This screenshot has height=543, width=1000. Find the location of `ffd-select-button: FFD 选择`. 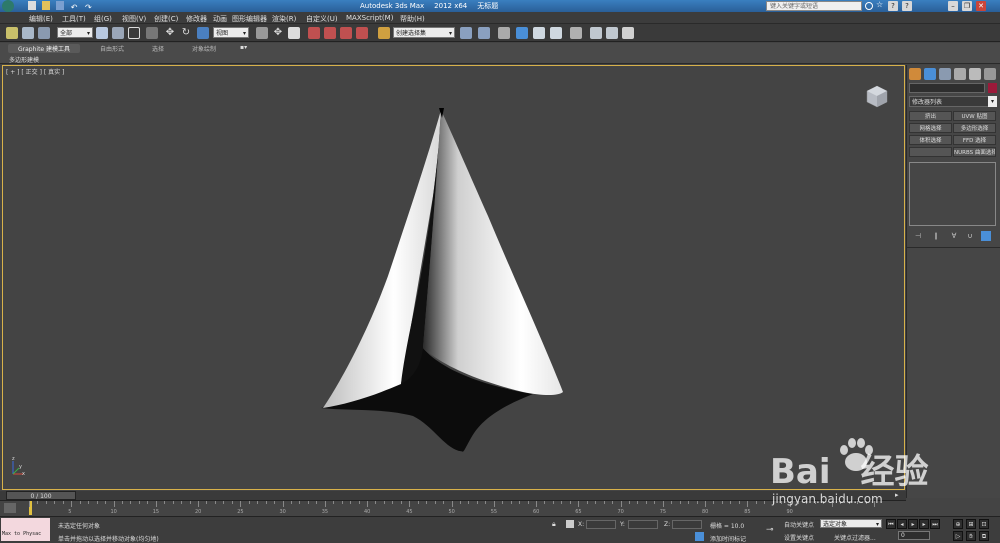

ffd-select-button: FFD 选择 is located at coordinates (974, 140).